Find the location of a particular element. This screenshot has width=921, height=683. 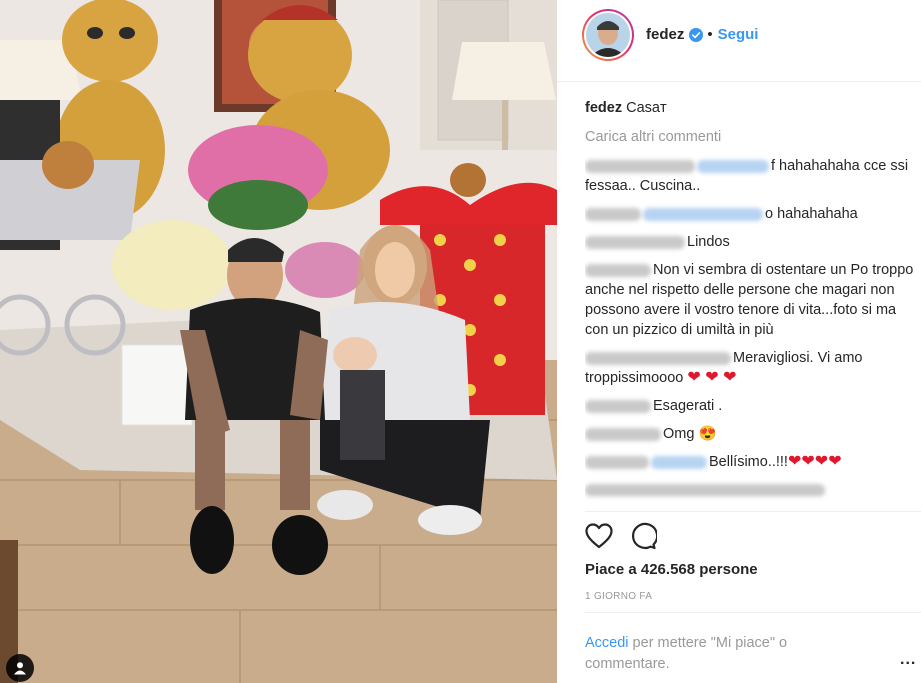

comment-item: Omg 😍 is located at coordinates (750, 434).